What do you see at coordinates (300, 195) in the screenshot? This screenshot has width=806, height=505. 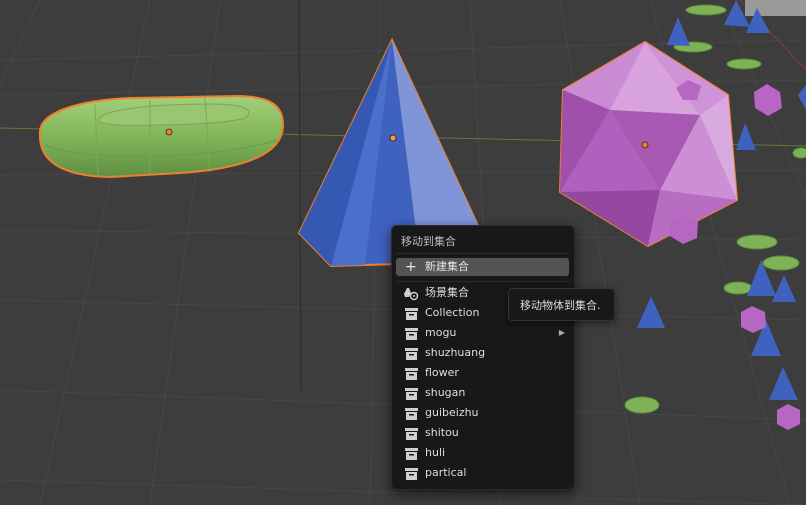 I see `z-axis-line` at bounding box center [300, 195].